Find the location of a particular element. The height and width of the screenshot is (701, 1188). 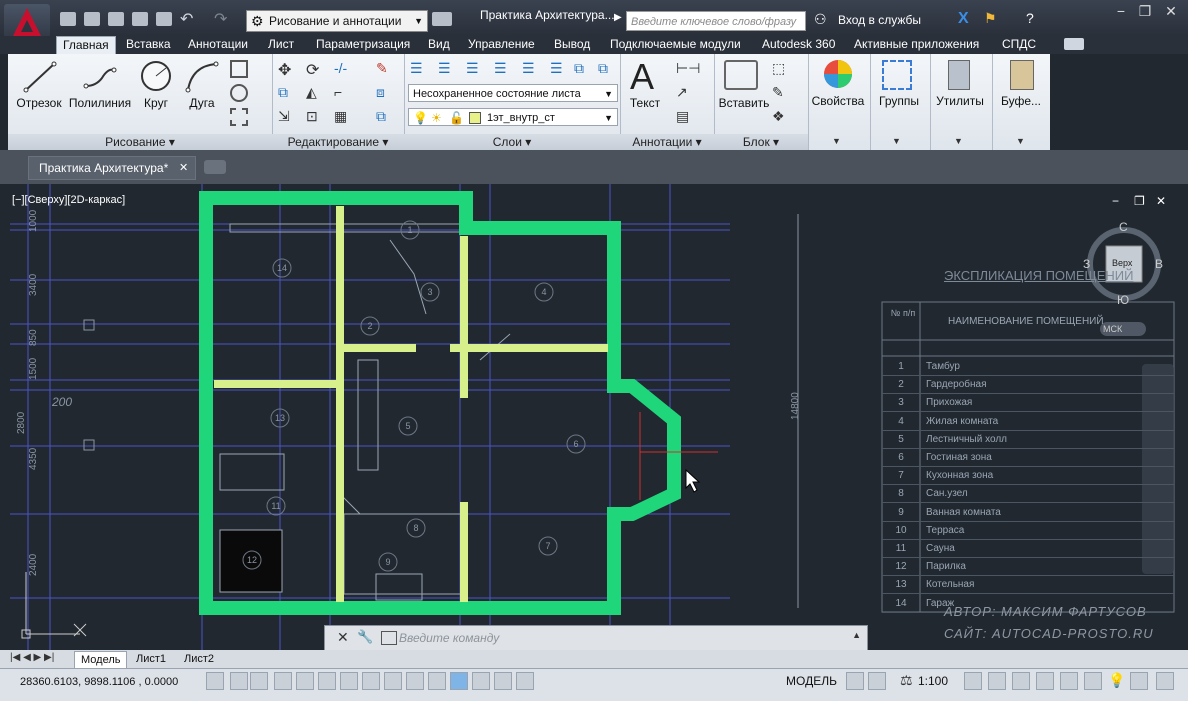

customization-button is located at coordinates (1139, 681).